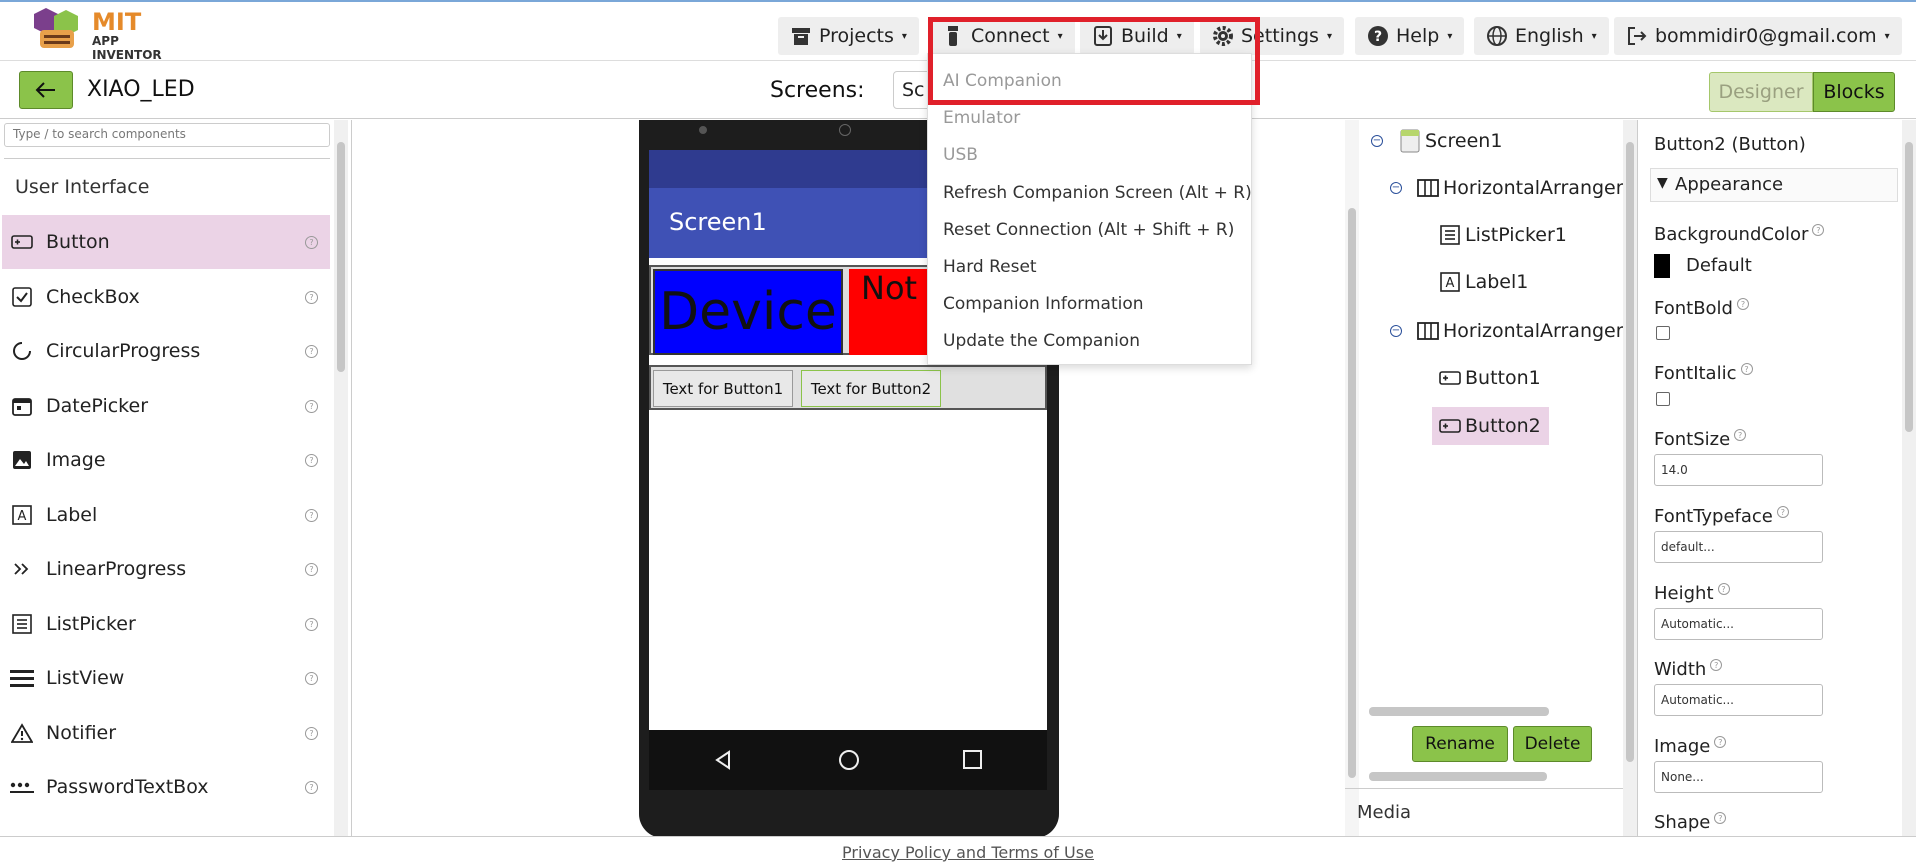  I want to click on help-menu: ? Help ▾, so click(1410, 36).